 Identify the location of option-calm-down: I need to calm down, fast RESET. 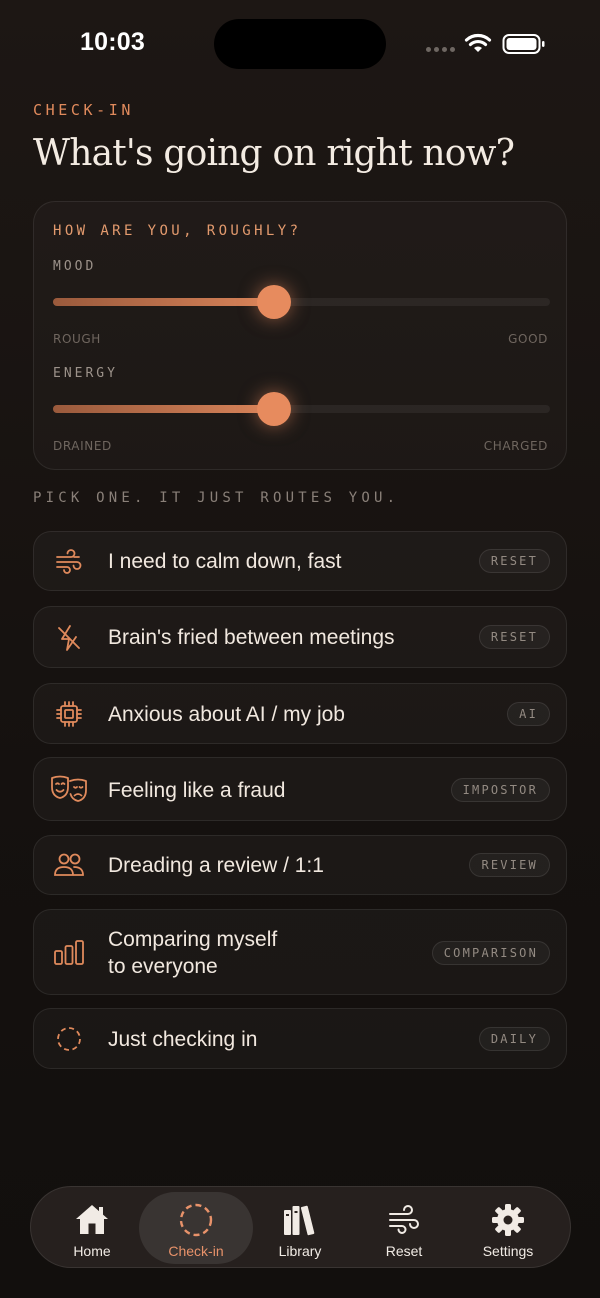
(300, 561).